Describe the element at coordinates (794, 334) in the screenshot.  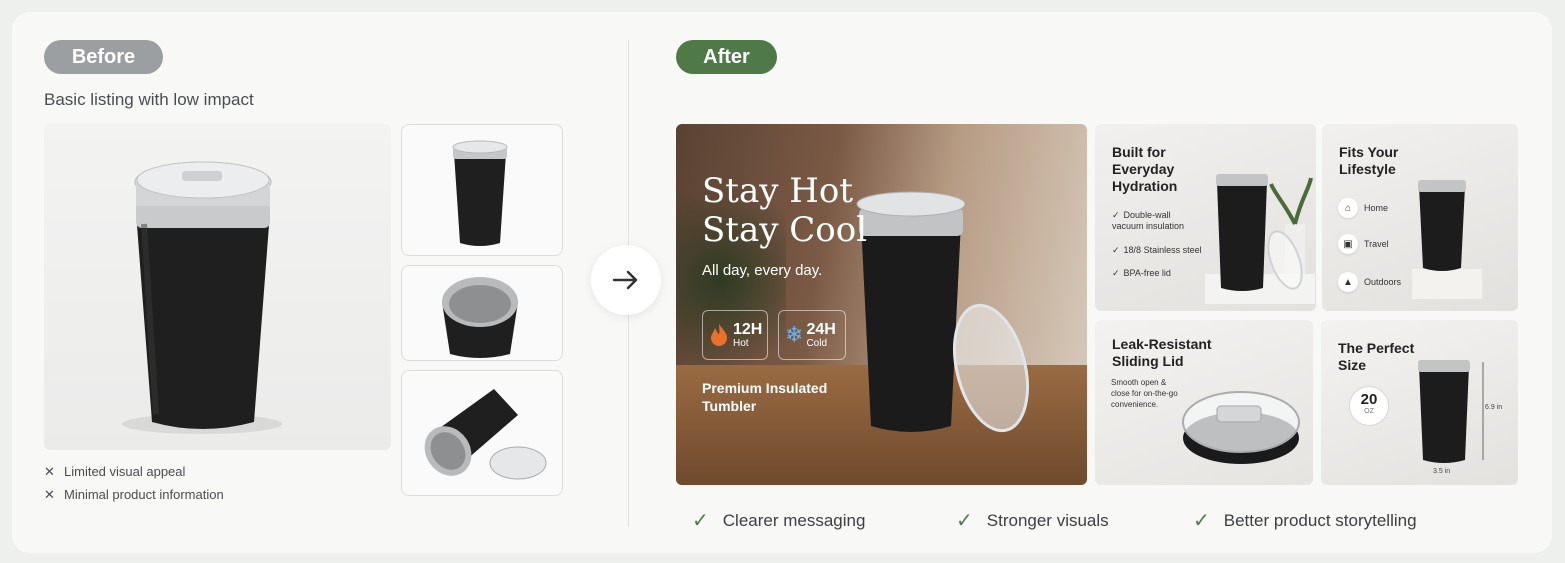
I see `snowflake-icon: ❄` at that location.